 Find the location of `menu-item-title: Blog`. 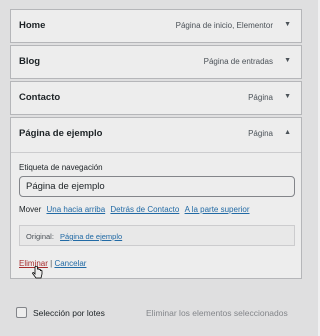

menu-item-title: Blog is located at coordinates (30, 61).